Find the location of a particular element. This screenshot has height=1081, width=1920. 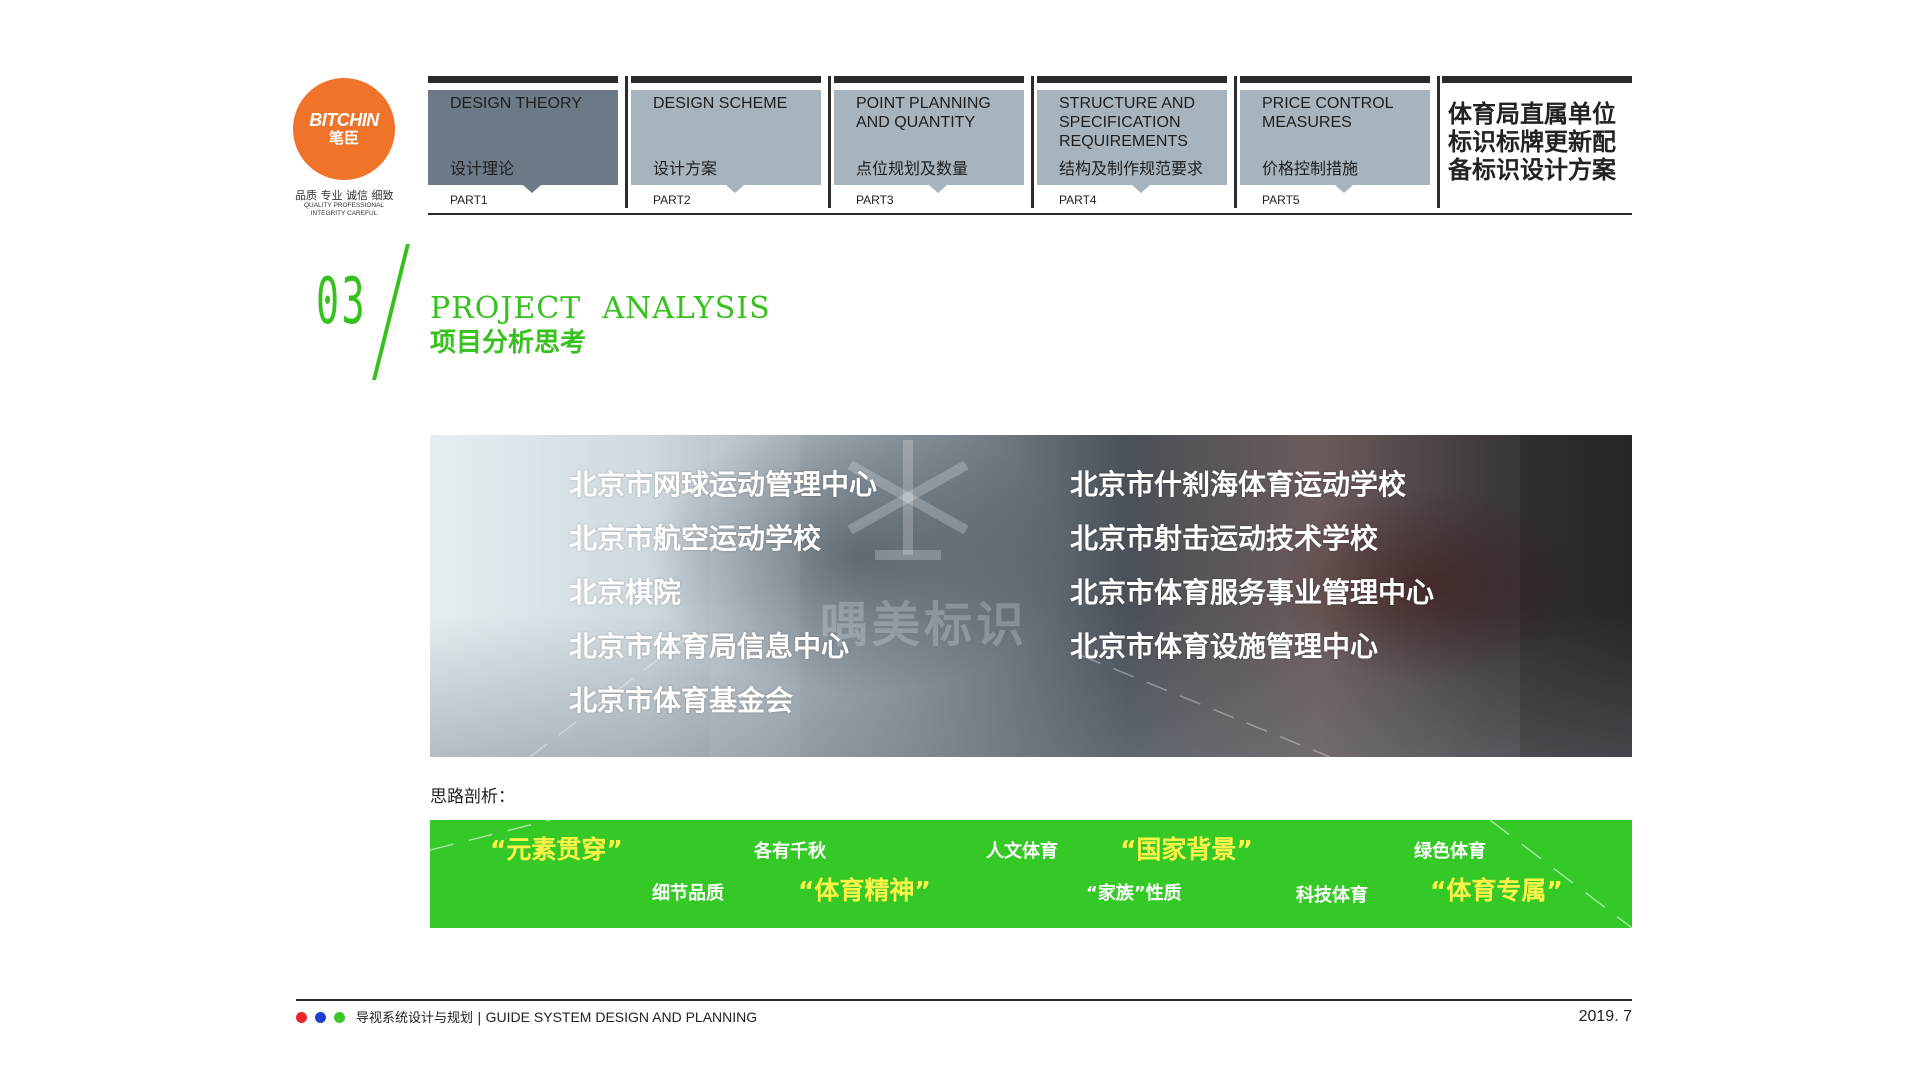

nav-item-cn-label: 设计方案 is located at coordinates (685, 168).